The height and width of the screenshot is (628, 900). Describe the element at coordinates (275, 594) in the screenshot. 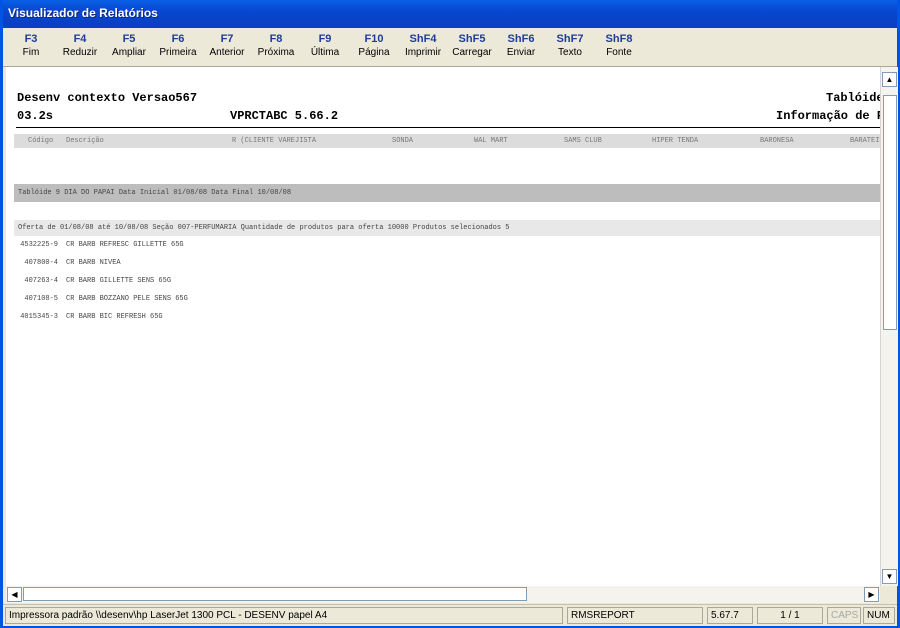

I see `horizontal-scroll-thumb` at that location.